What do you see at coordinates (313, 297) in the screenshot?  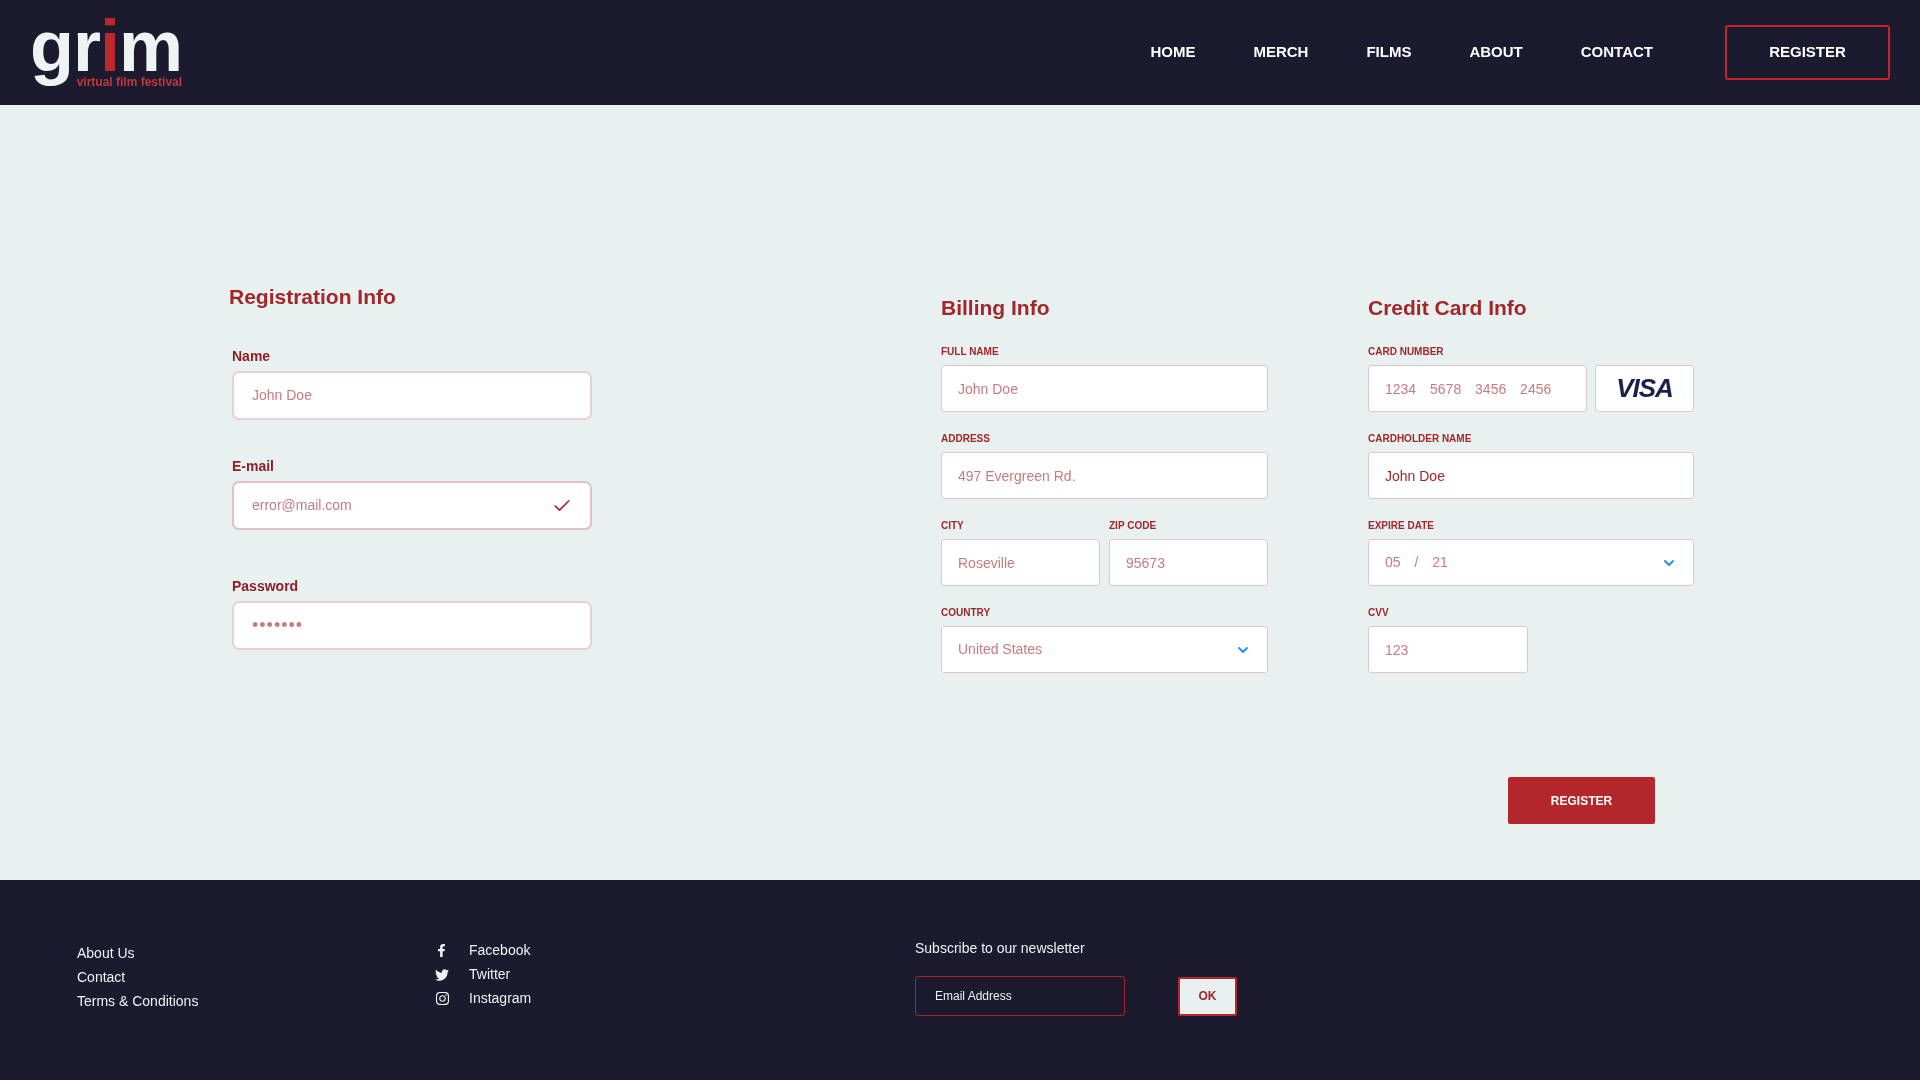 I see `section-heading: Registration Info` at bounding box center [313, 297].